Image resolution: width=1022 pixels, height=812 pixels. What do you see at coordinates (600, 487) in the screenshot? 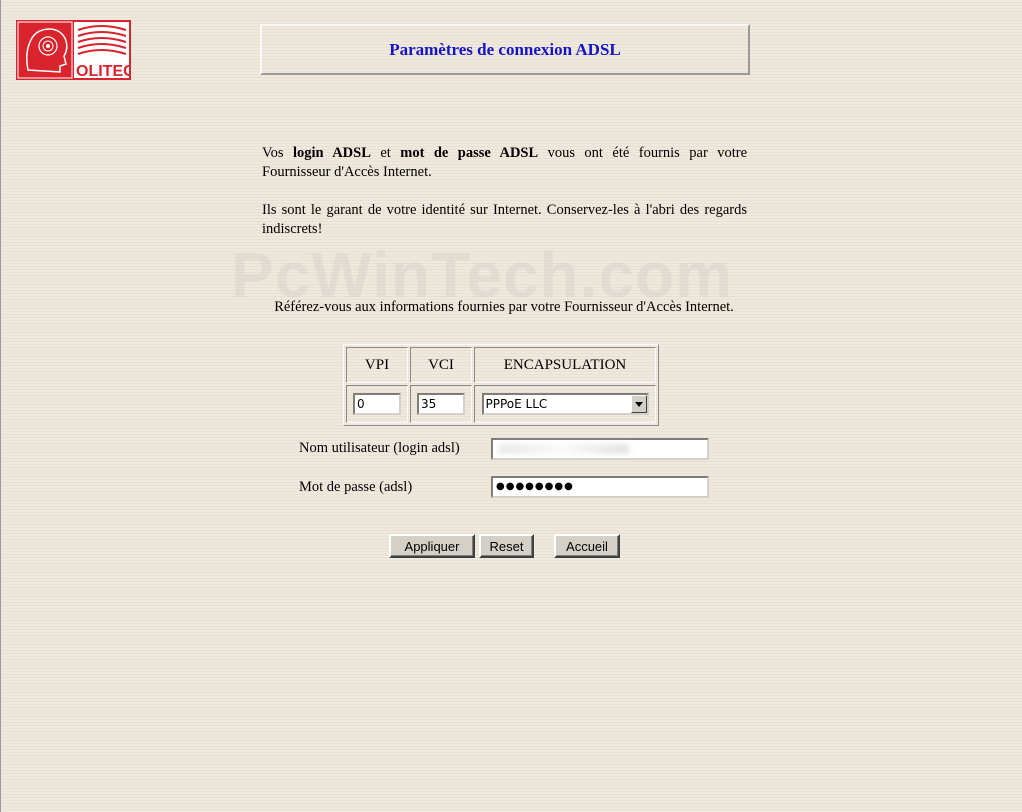
I see `password-input: ●●●●●●●●` at bounding box center [600, 487].